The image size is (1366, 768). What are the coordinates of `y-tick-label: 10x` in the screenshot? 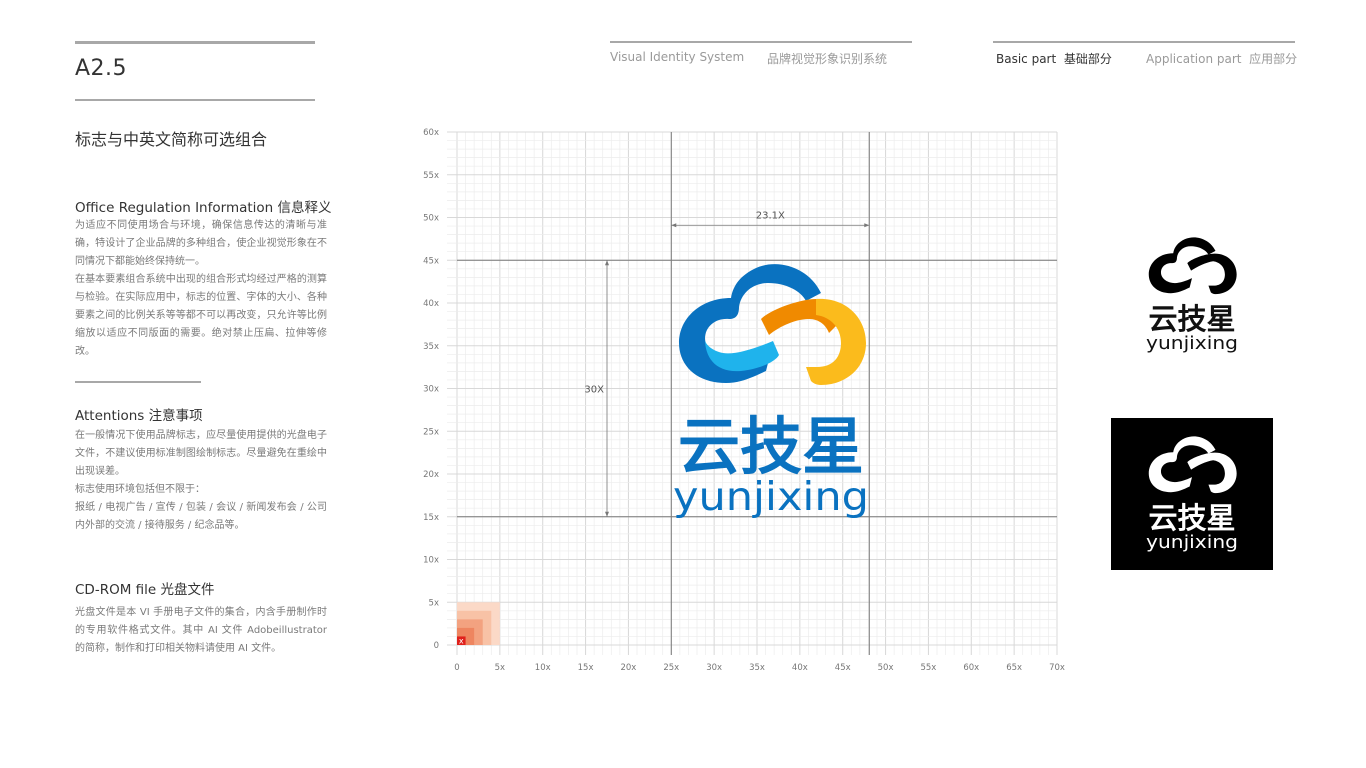 It's located at (431, 561).